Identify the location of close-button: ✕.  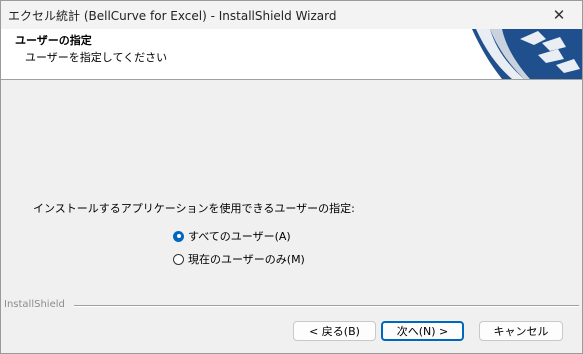
(559, 15).